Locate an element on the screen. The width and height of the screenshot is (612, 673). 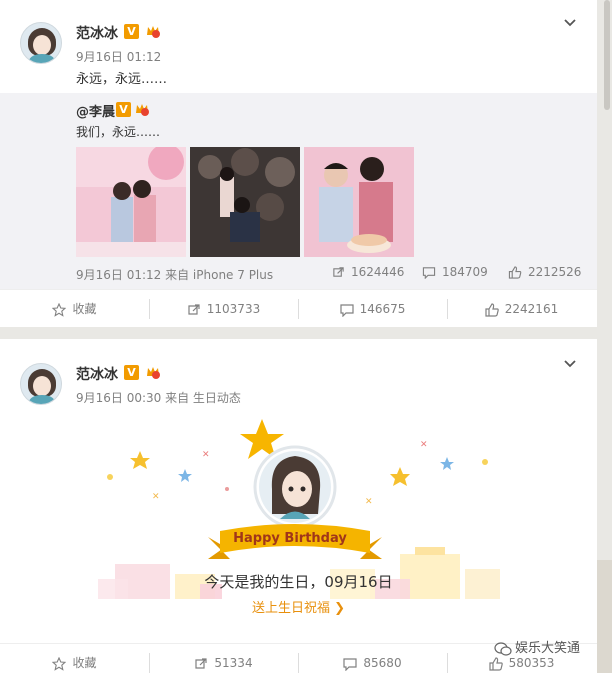
repost-button: 51334 is located at coordinates (223, 658).